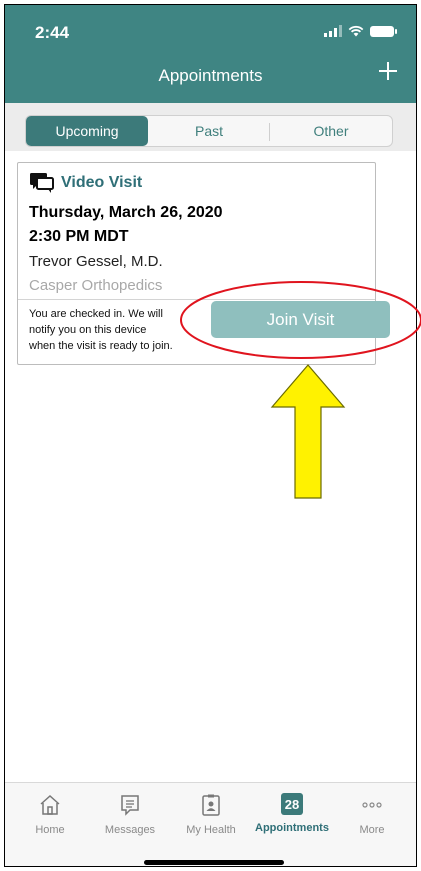 This screenshot has width=421, height=871. Describe the element at coordinates (372, 814) in the screenshot. I see `tab-more: More` at that location.